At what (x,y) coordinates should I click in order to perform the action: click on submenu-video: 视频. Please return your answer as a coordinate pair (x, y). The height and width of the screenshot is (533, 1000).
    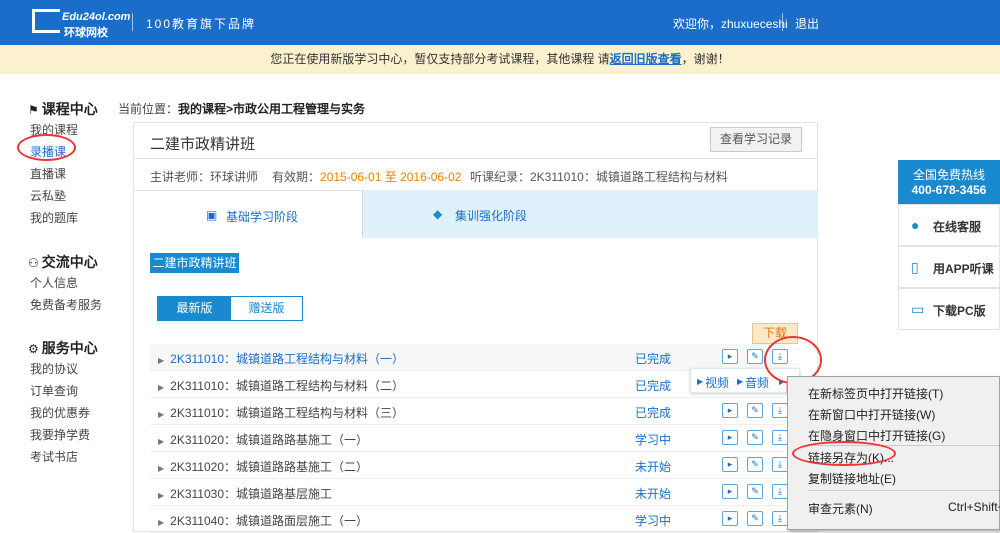
    Looking at the image, I should click on (717, 382).